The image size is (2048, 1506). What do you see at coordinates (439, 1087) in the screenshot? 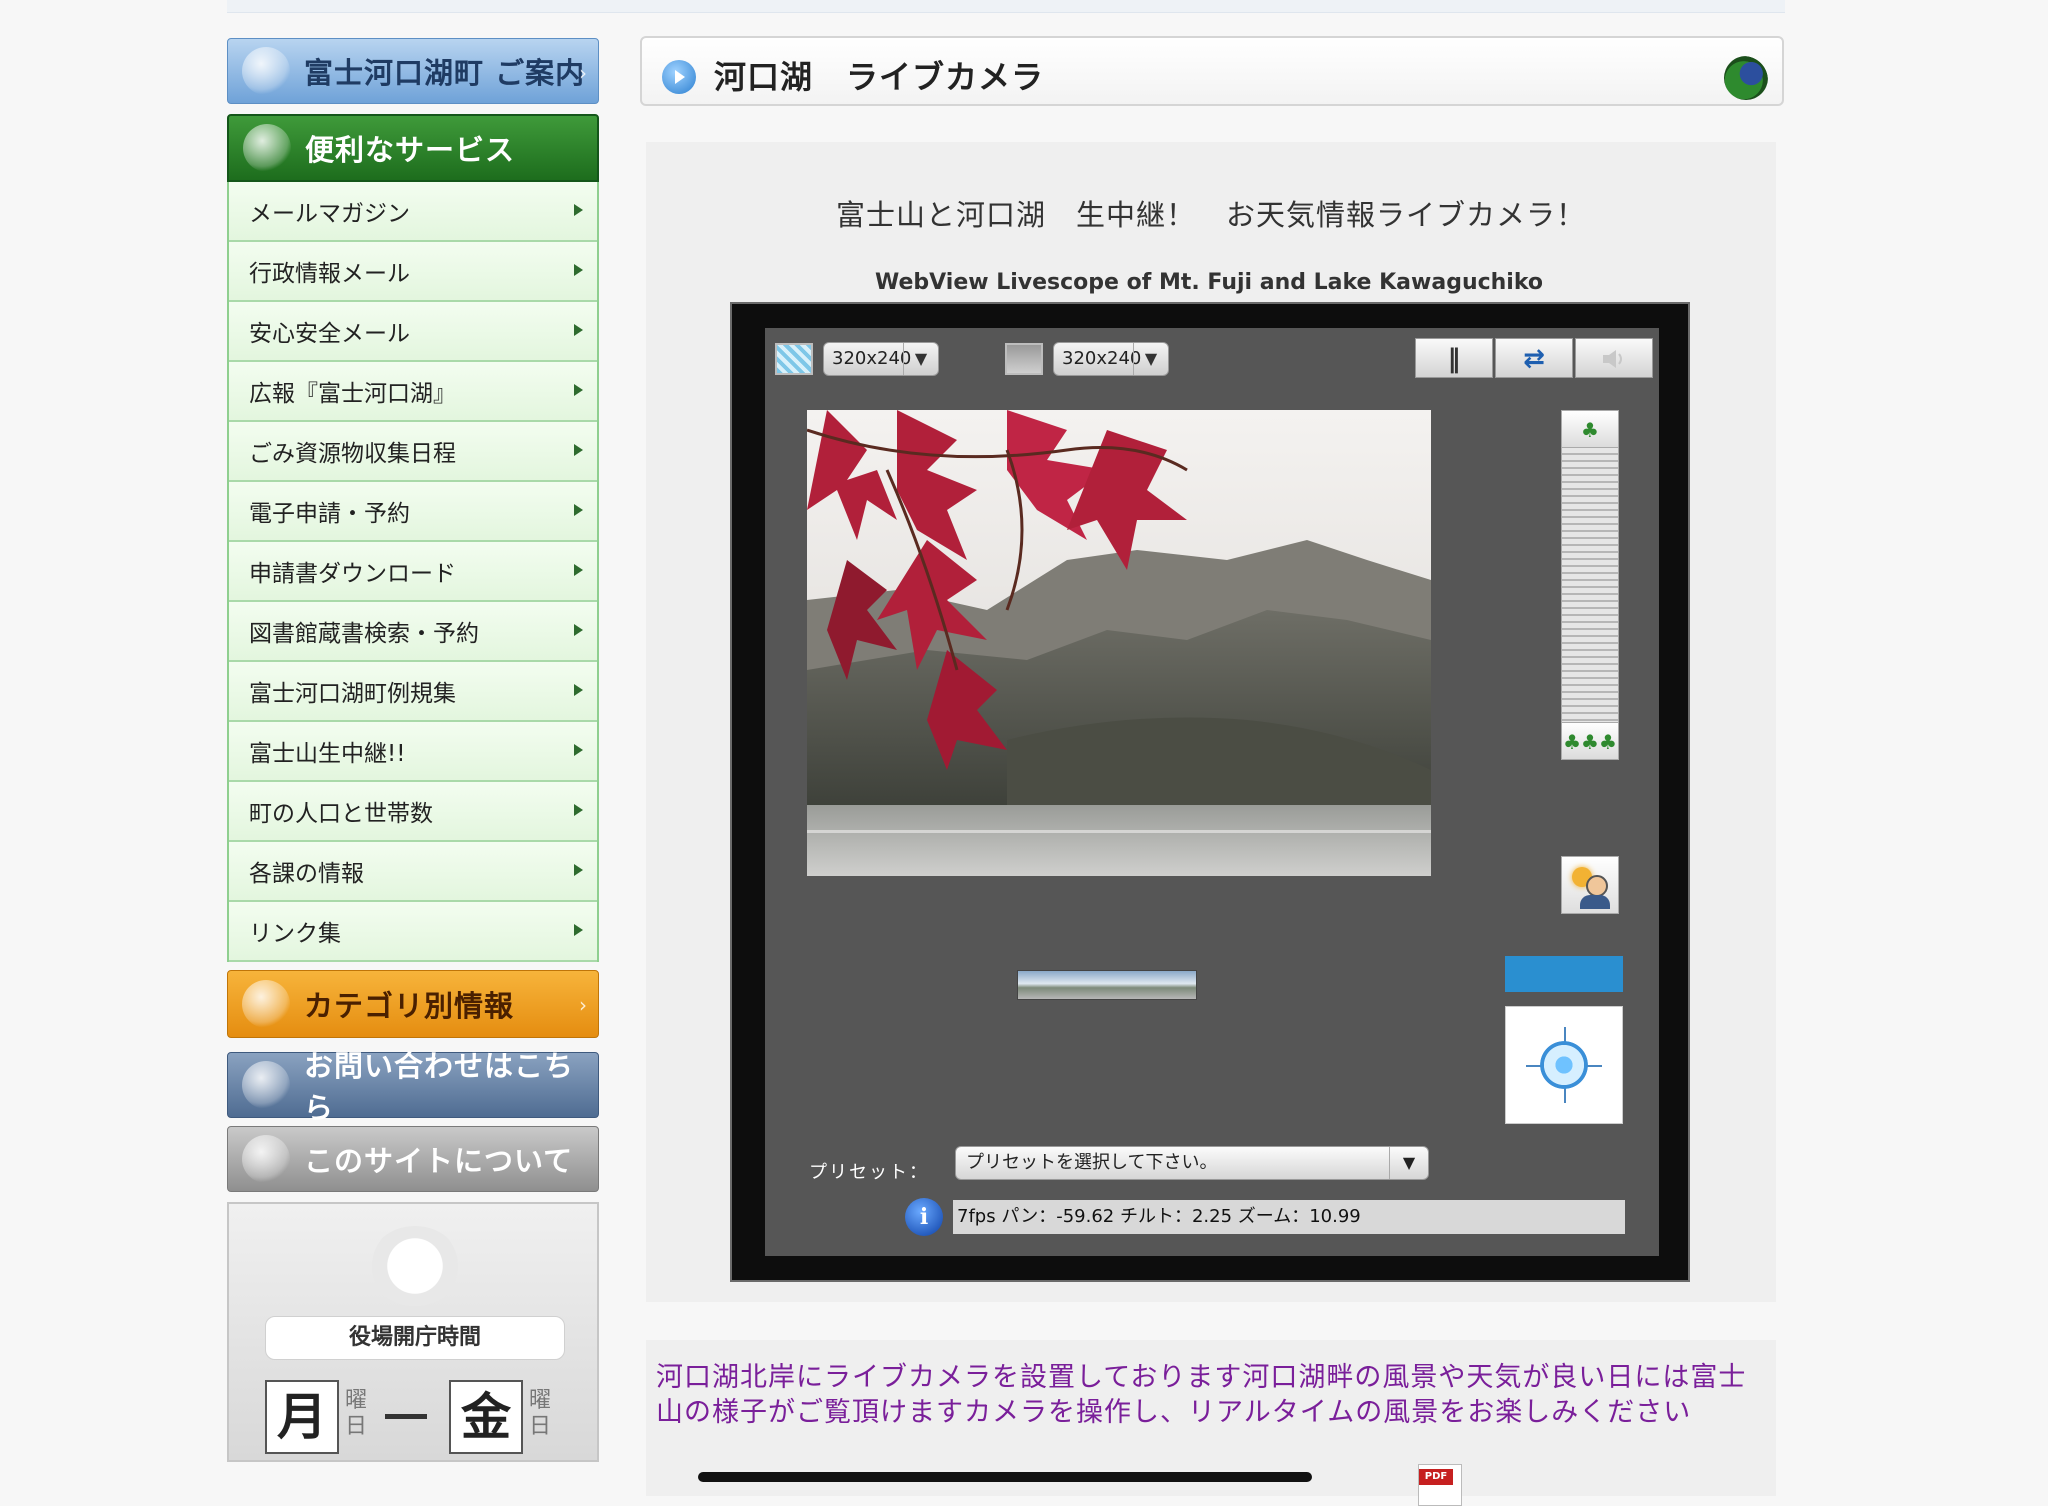
I see `contact-label: お問い合わせはこちら` at bounding box center [439, 1087].